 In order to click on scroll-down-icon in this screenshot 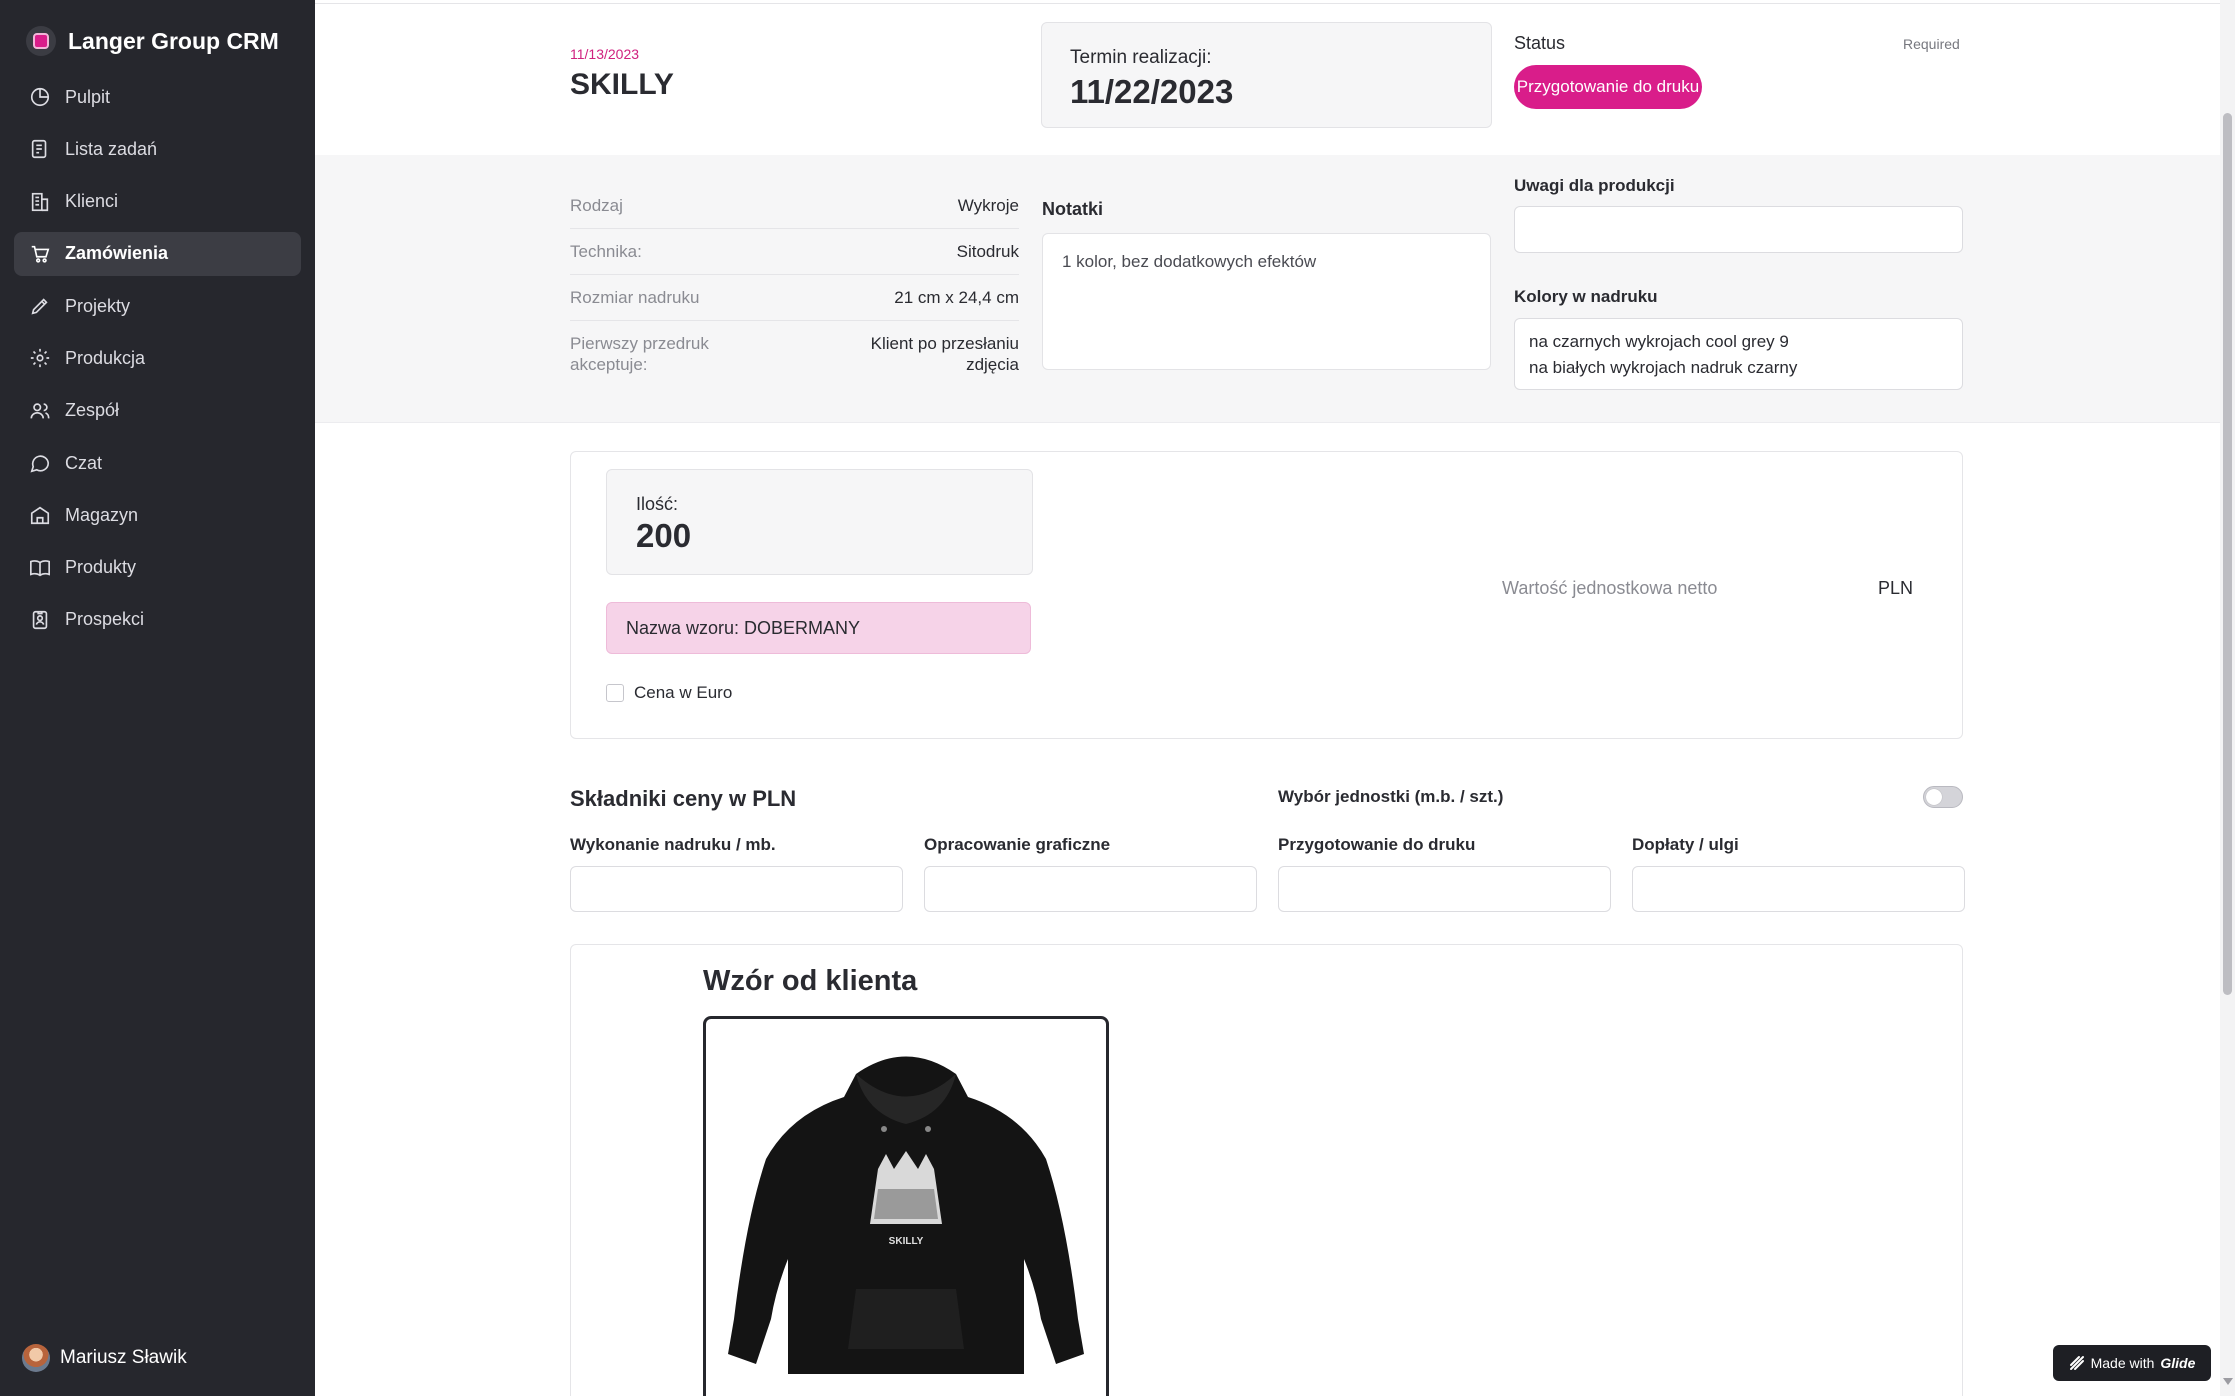, I will do `click(2228, 1381)`.